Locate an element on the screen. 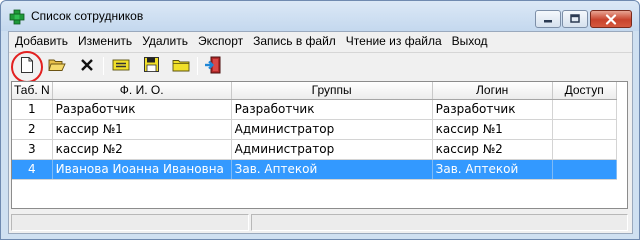  table-row: 1 Разработчик Разработчик Разработчик is located at coordinates (314, 109).